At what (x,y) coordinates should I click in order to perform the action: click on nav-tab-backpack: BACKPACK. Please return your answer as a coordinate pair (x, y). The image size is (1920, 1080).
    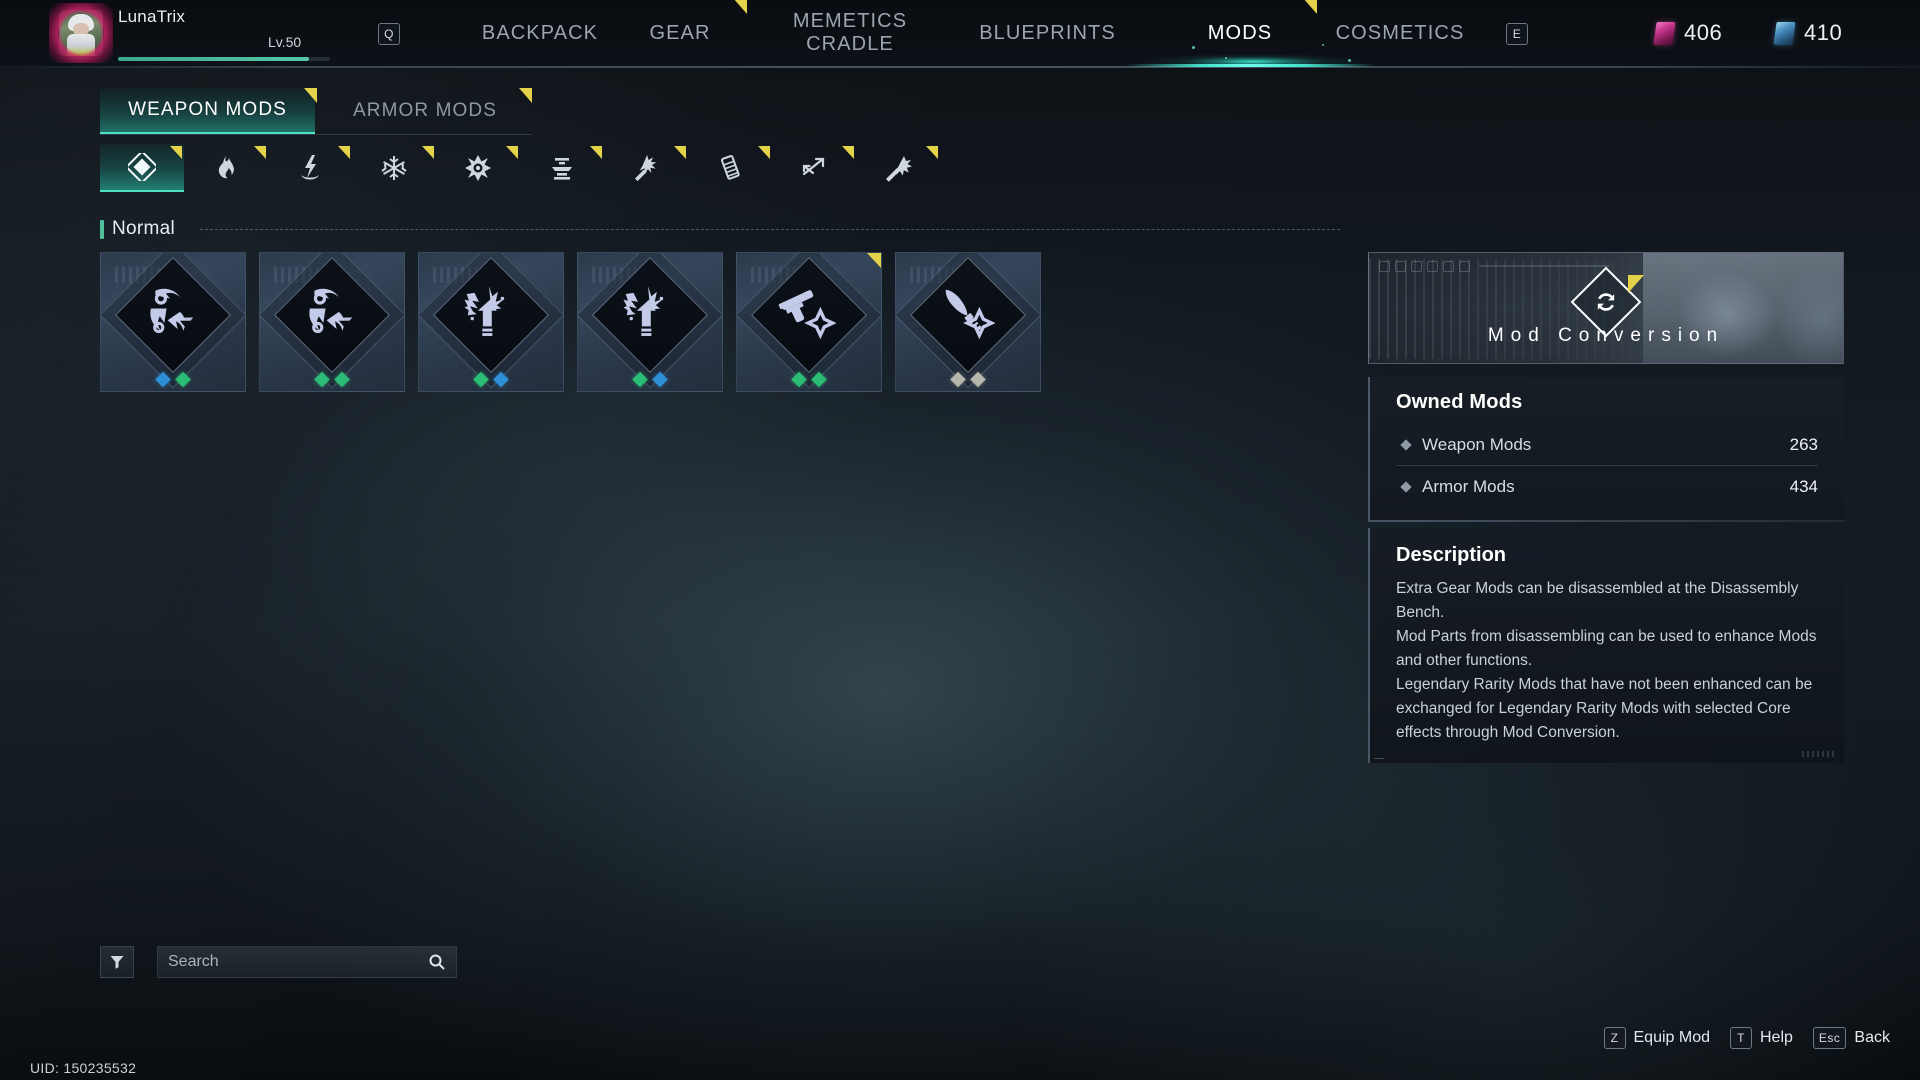
    Looking at the image, I should click on (540, 33).